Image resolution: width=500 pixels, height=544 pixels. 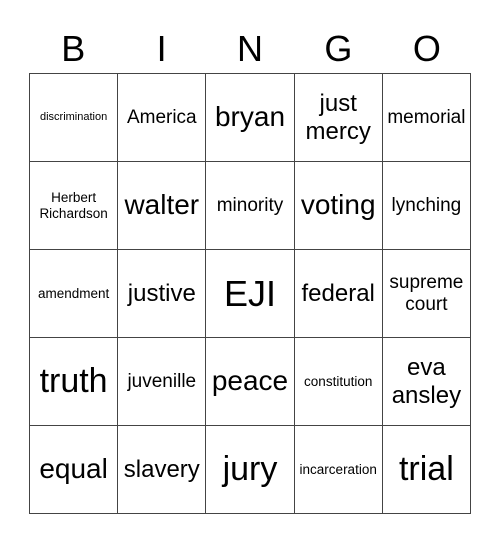 I want to click on bingo-cell: justive, so click(x=162, y=294).